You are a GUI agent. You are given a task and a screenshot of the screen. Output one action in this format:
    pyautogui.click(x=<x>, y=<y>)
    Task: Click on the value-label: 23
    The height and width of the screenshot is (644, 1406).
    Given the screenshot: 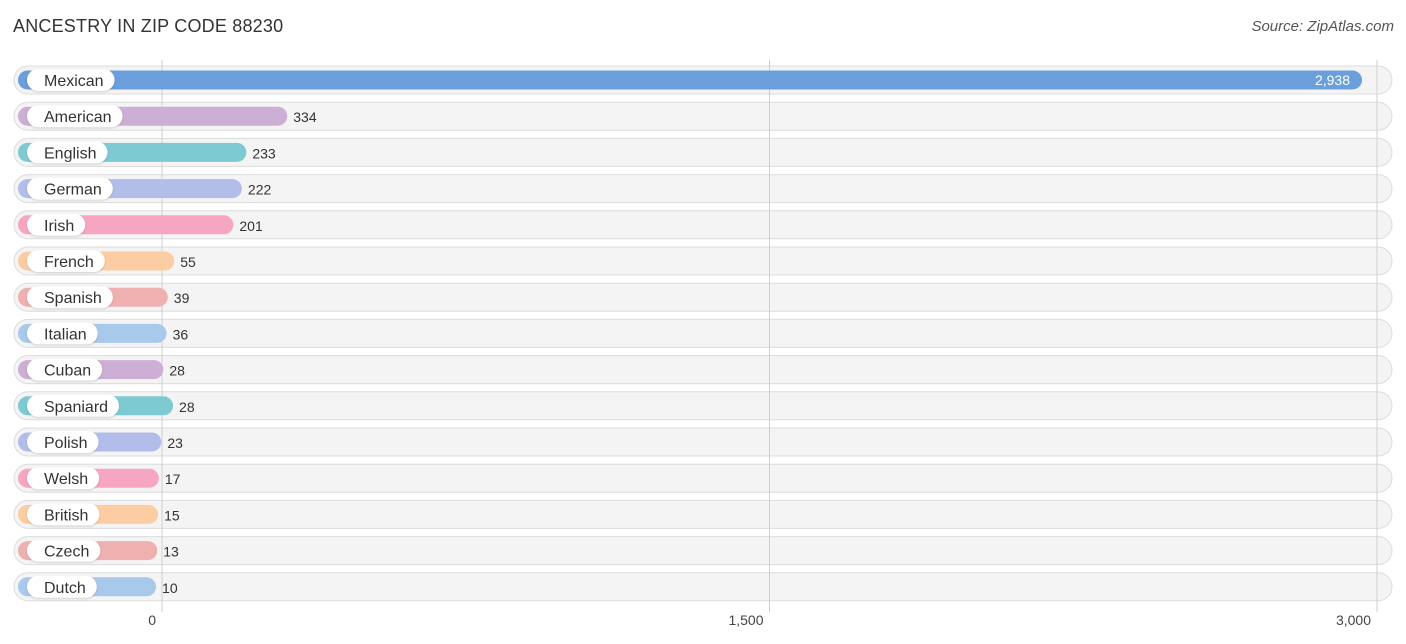 What is the action you would take?
    pyautogui.click(x=175, y=443)
    